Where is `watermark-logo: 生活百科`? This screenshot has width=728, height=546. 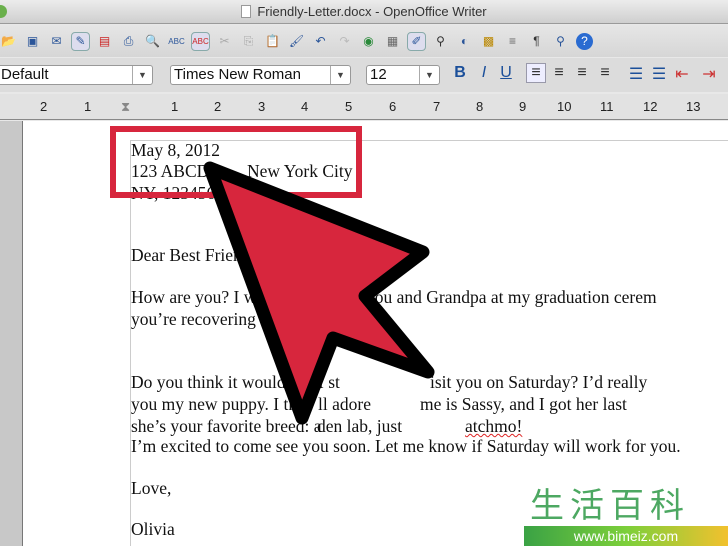
watermark-logo: 生活百科 is located at coordinates (610, 506).